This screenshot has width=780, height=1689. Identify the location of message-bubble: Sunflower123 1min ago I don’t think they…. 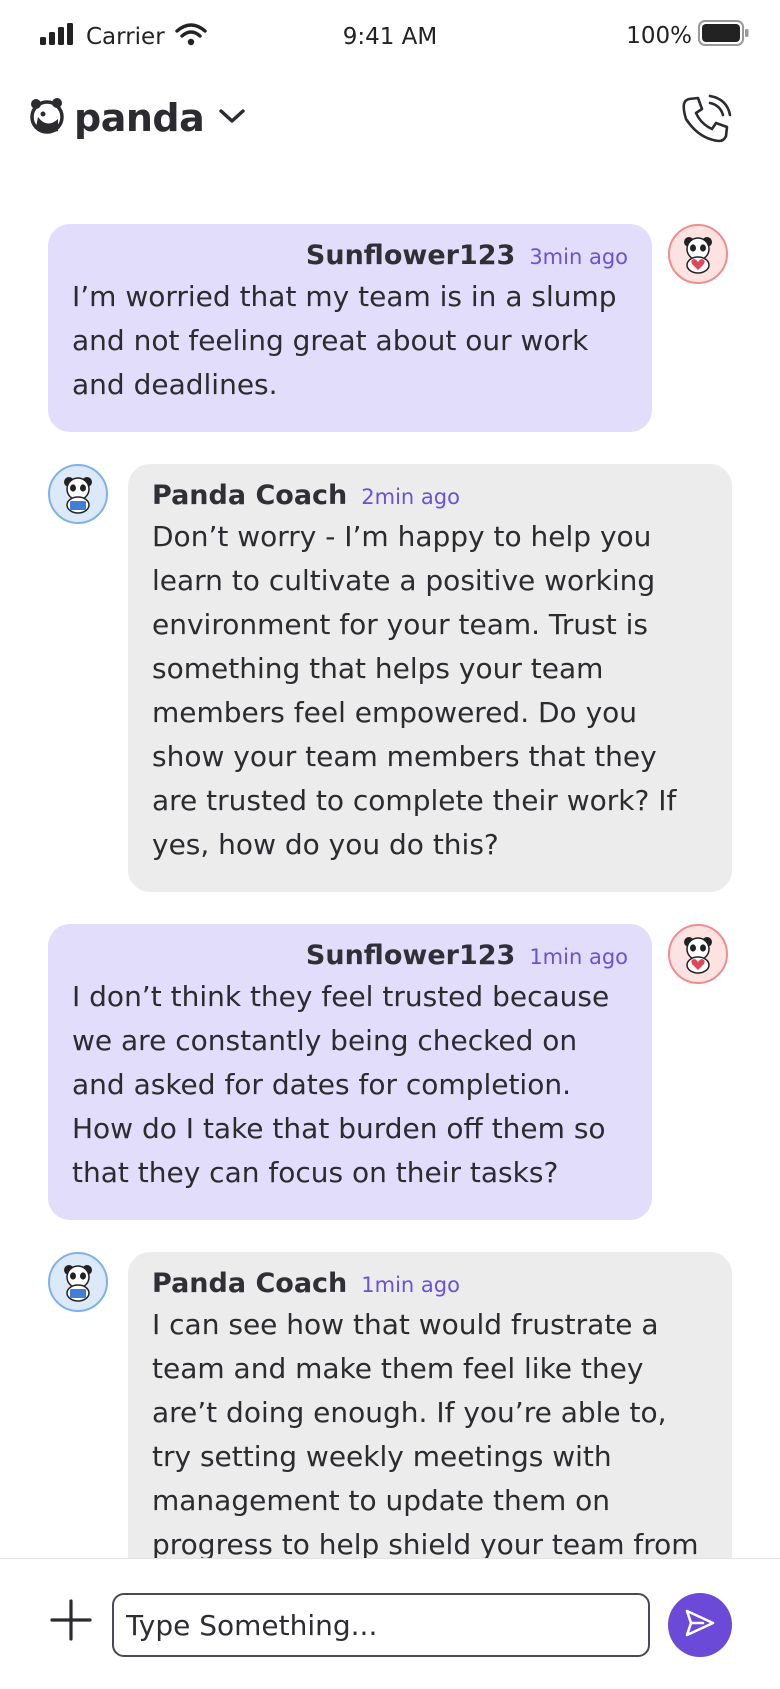
(350, 1072).